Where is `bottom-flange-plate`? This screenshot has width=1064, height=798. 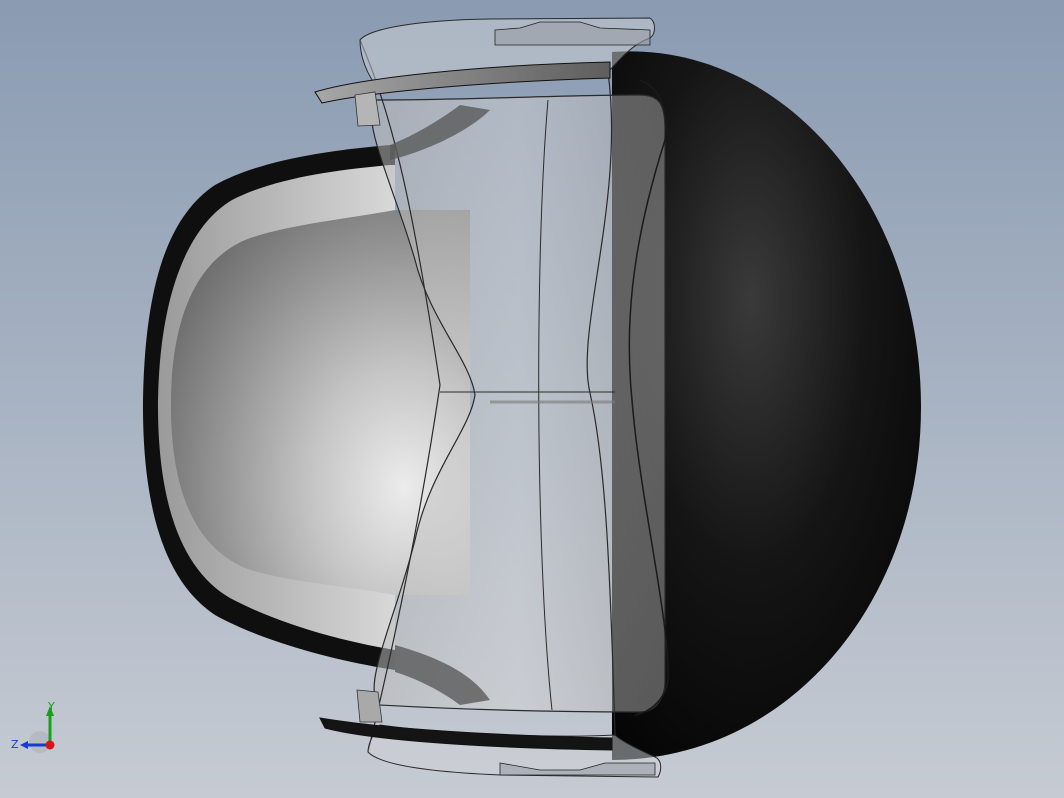 bottom-flange-plate is located at coordinates (369, 706).